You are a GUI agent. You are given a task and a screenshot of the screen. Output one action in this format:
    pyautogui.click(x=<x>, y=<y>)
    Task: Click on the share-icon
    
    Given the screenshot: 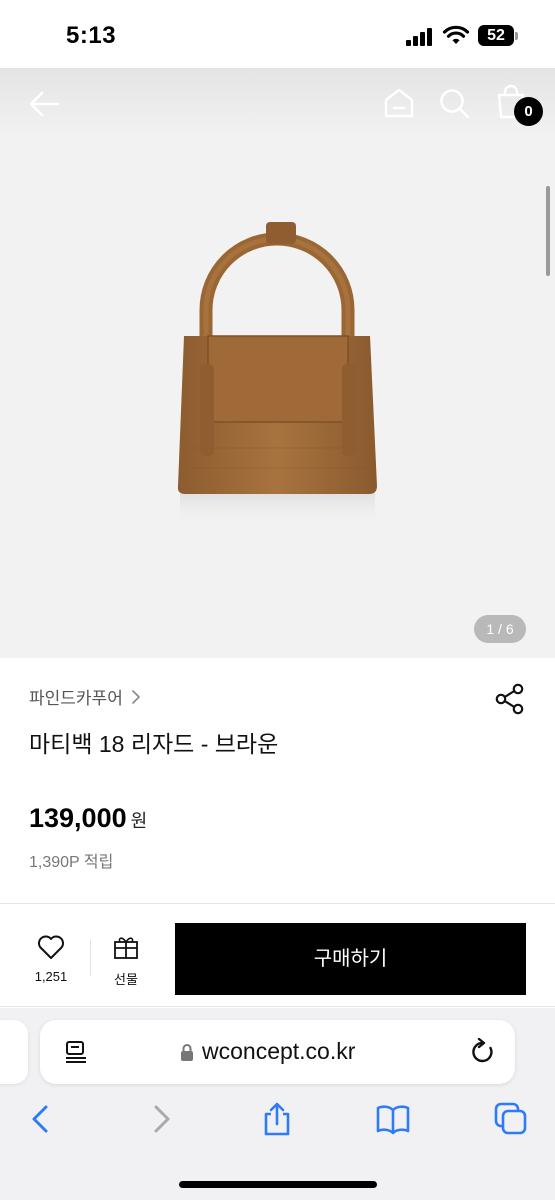 What is the action you would take?
    pyautogui.click(x=510, y=699)
    